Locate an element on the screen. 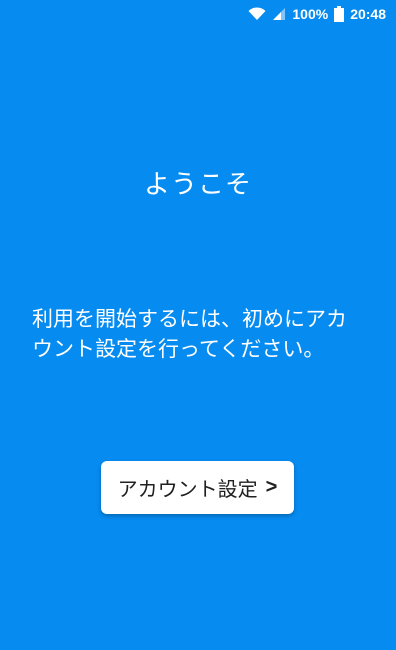  instruction-line-1: 利用を開始するには、初めにアカ is located at coordinates (189, 319).